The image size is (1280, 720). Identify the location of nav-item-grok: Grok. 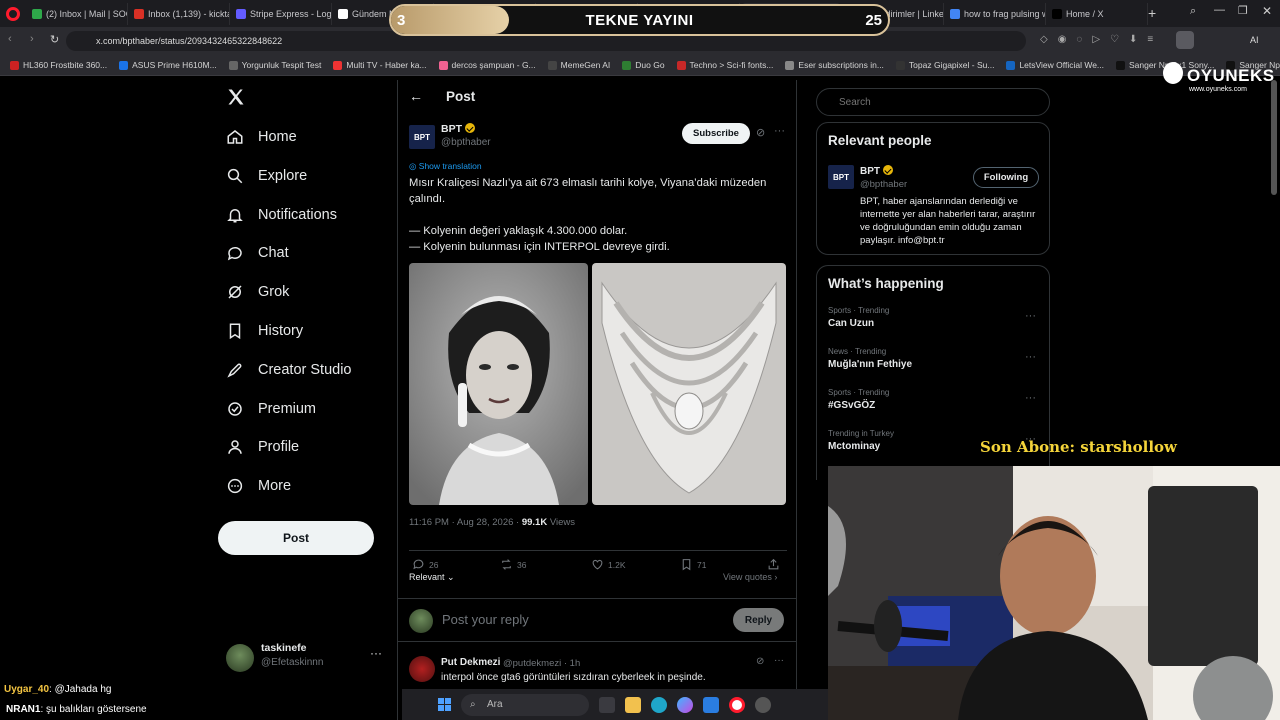
(257, 292).